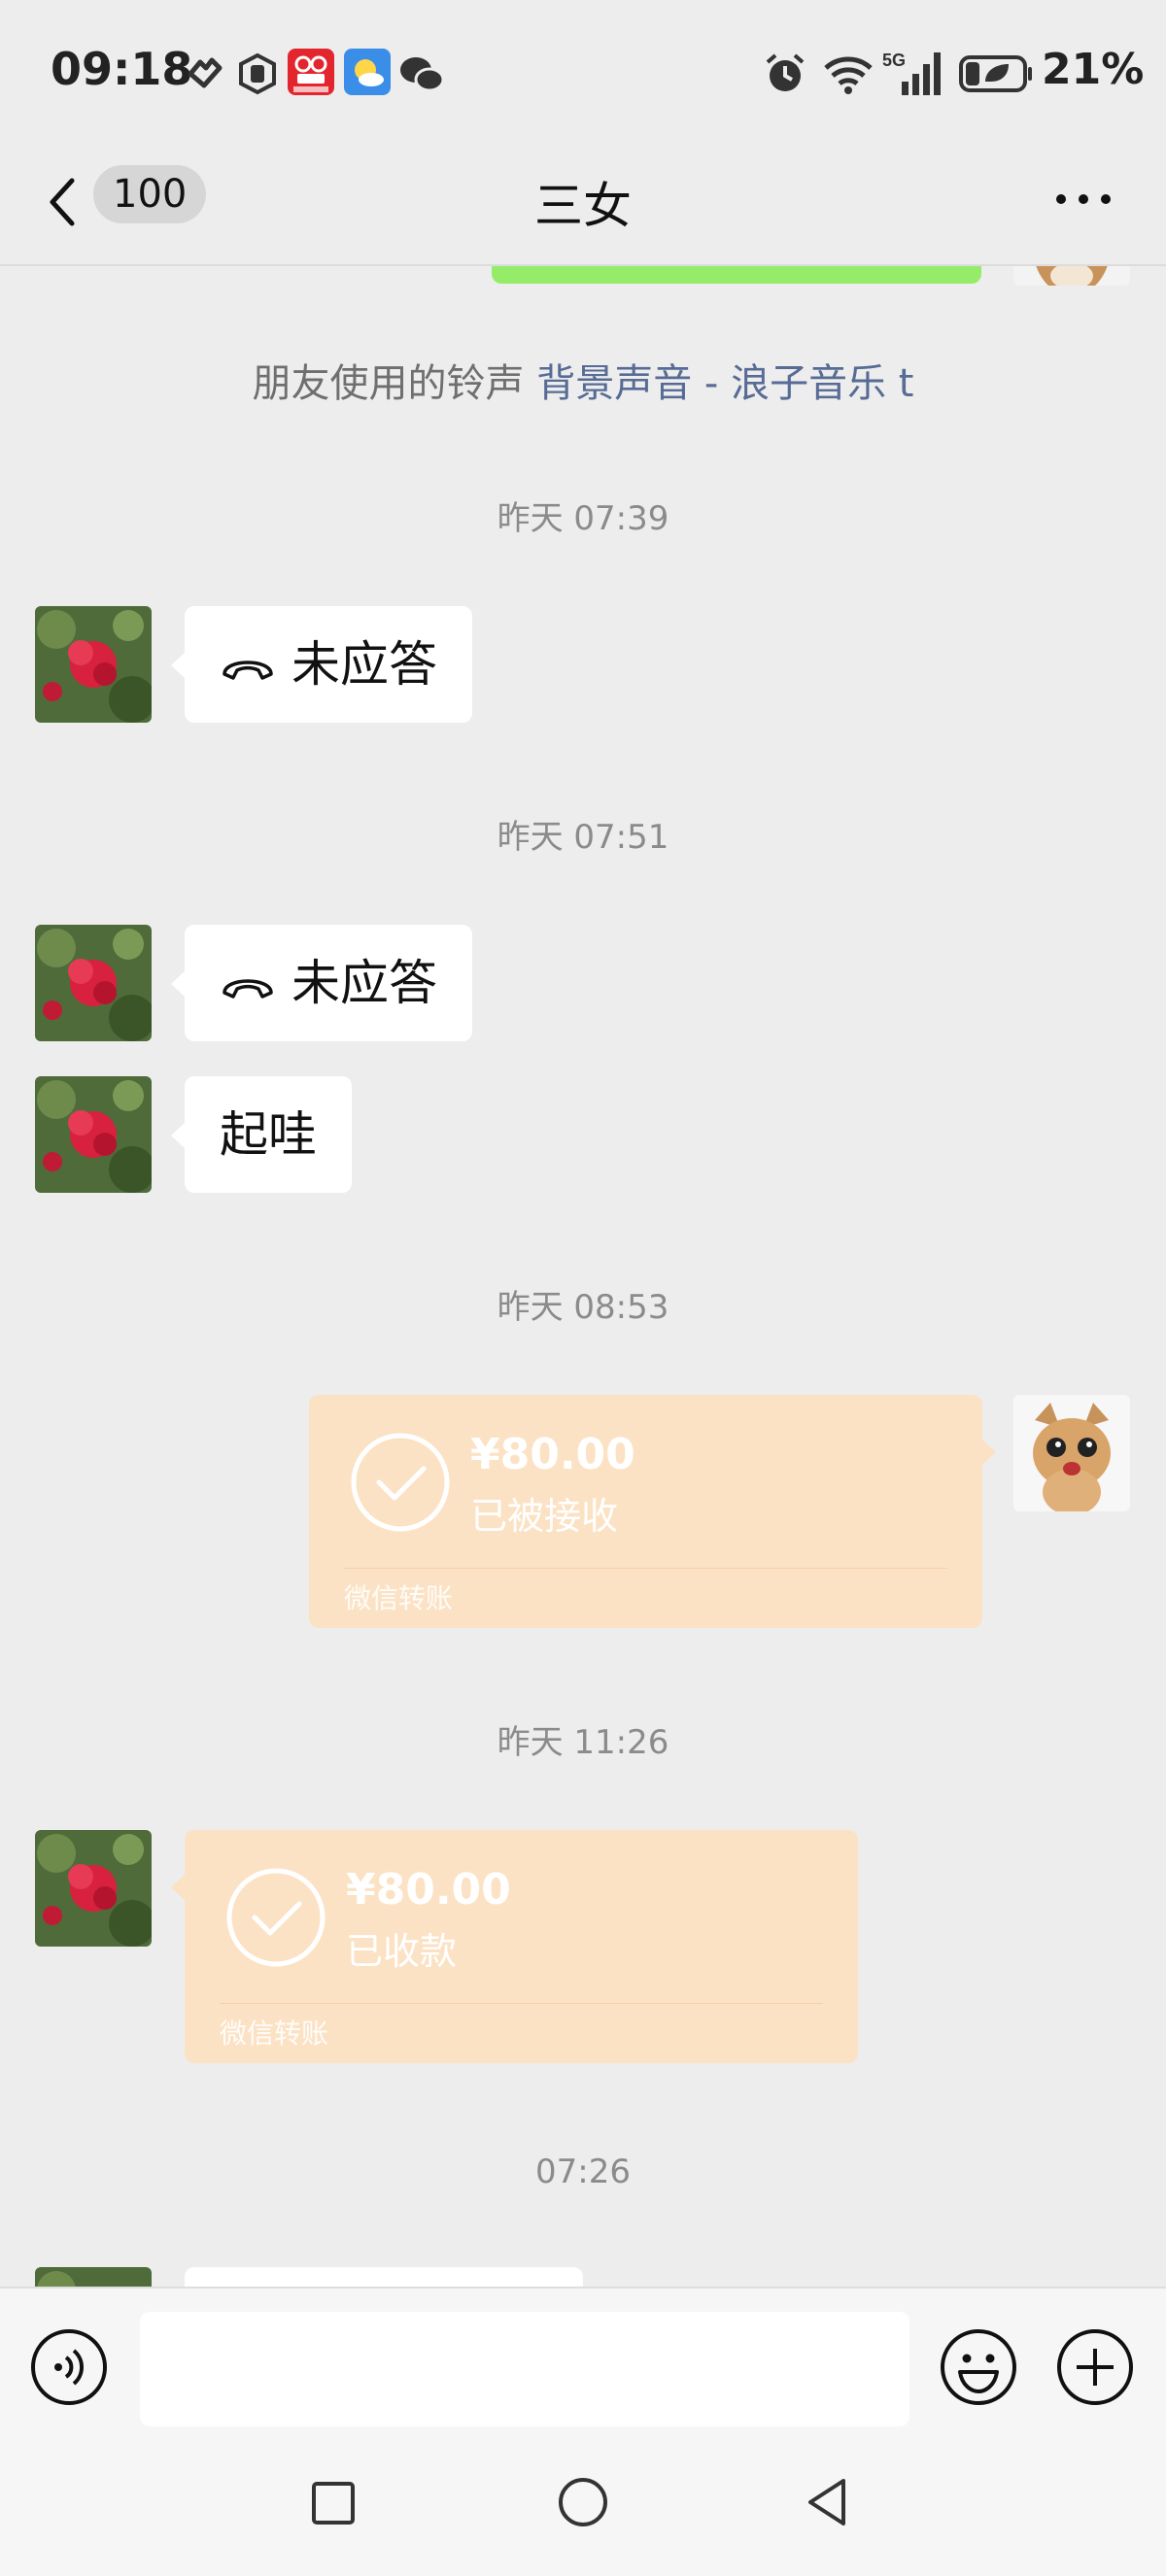 The width and height of the screenshot is (1166, 2576). Describe the element at coordinates (544, 1516) in the screenshot. I see `transfer-status: 已被接收` at that location.